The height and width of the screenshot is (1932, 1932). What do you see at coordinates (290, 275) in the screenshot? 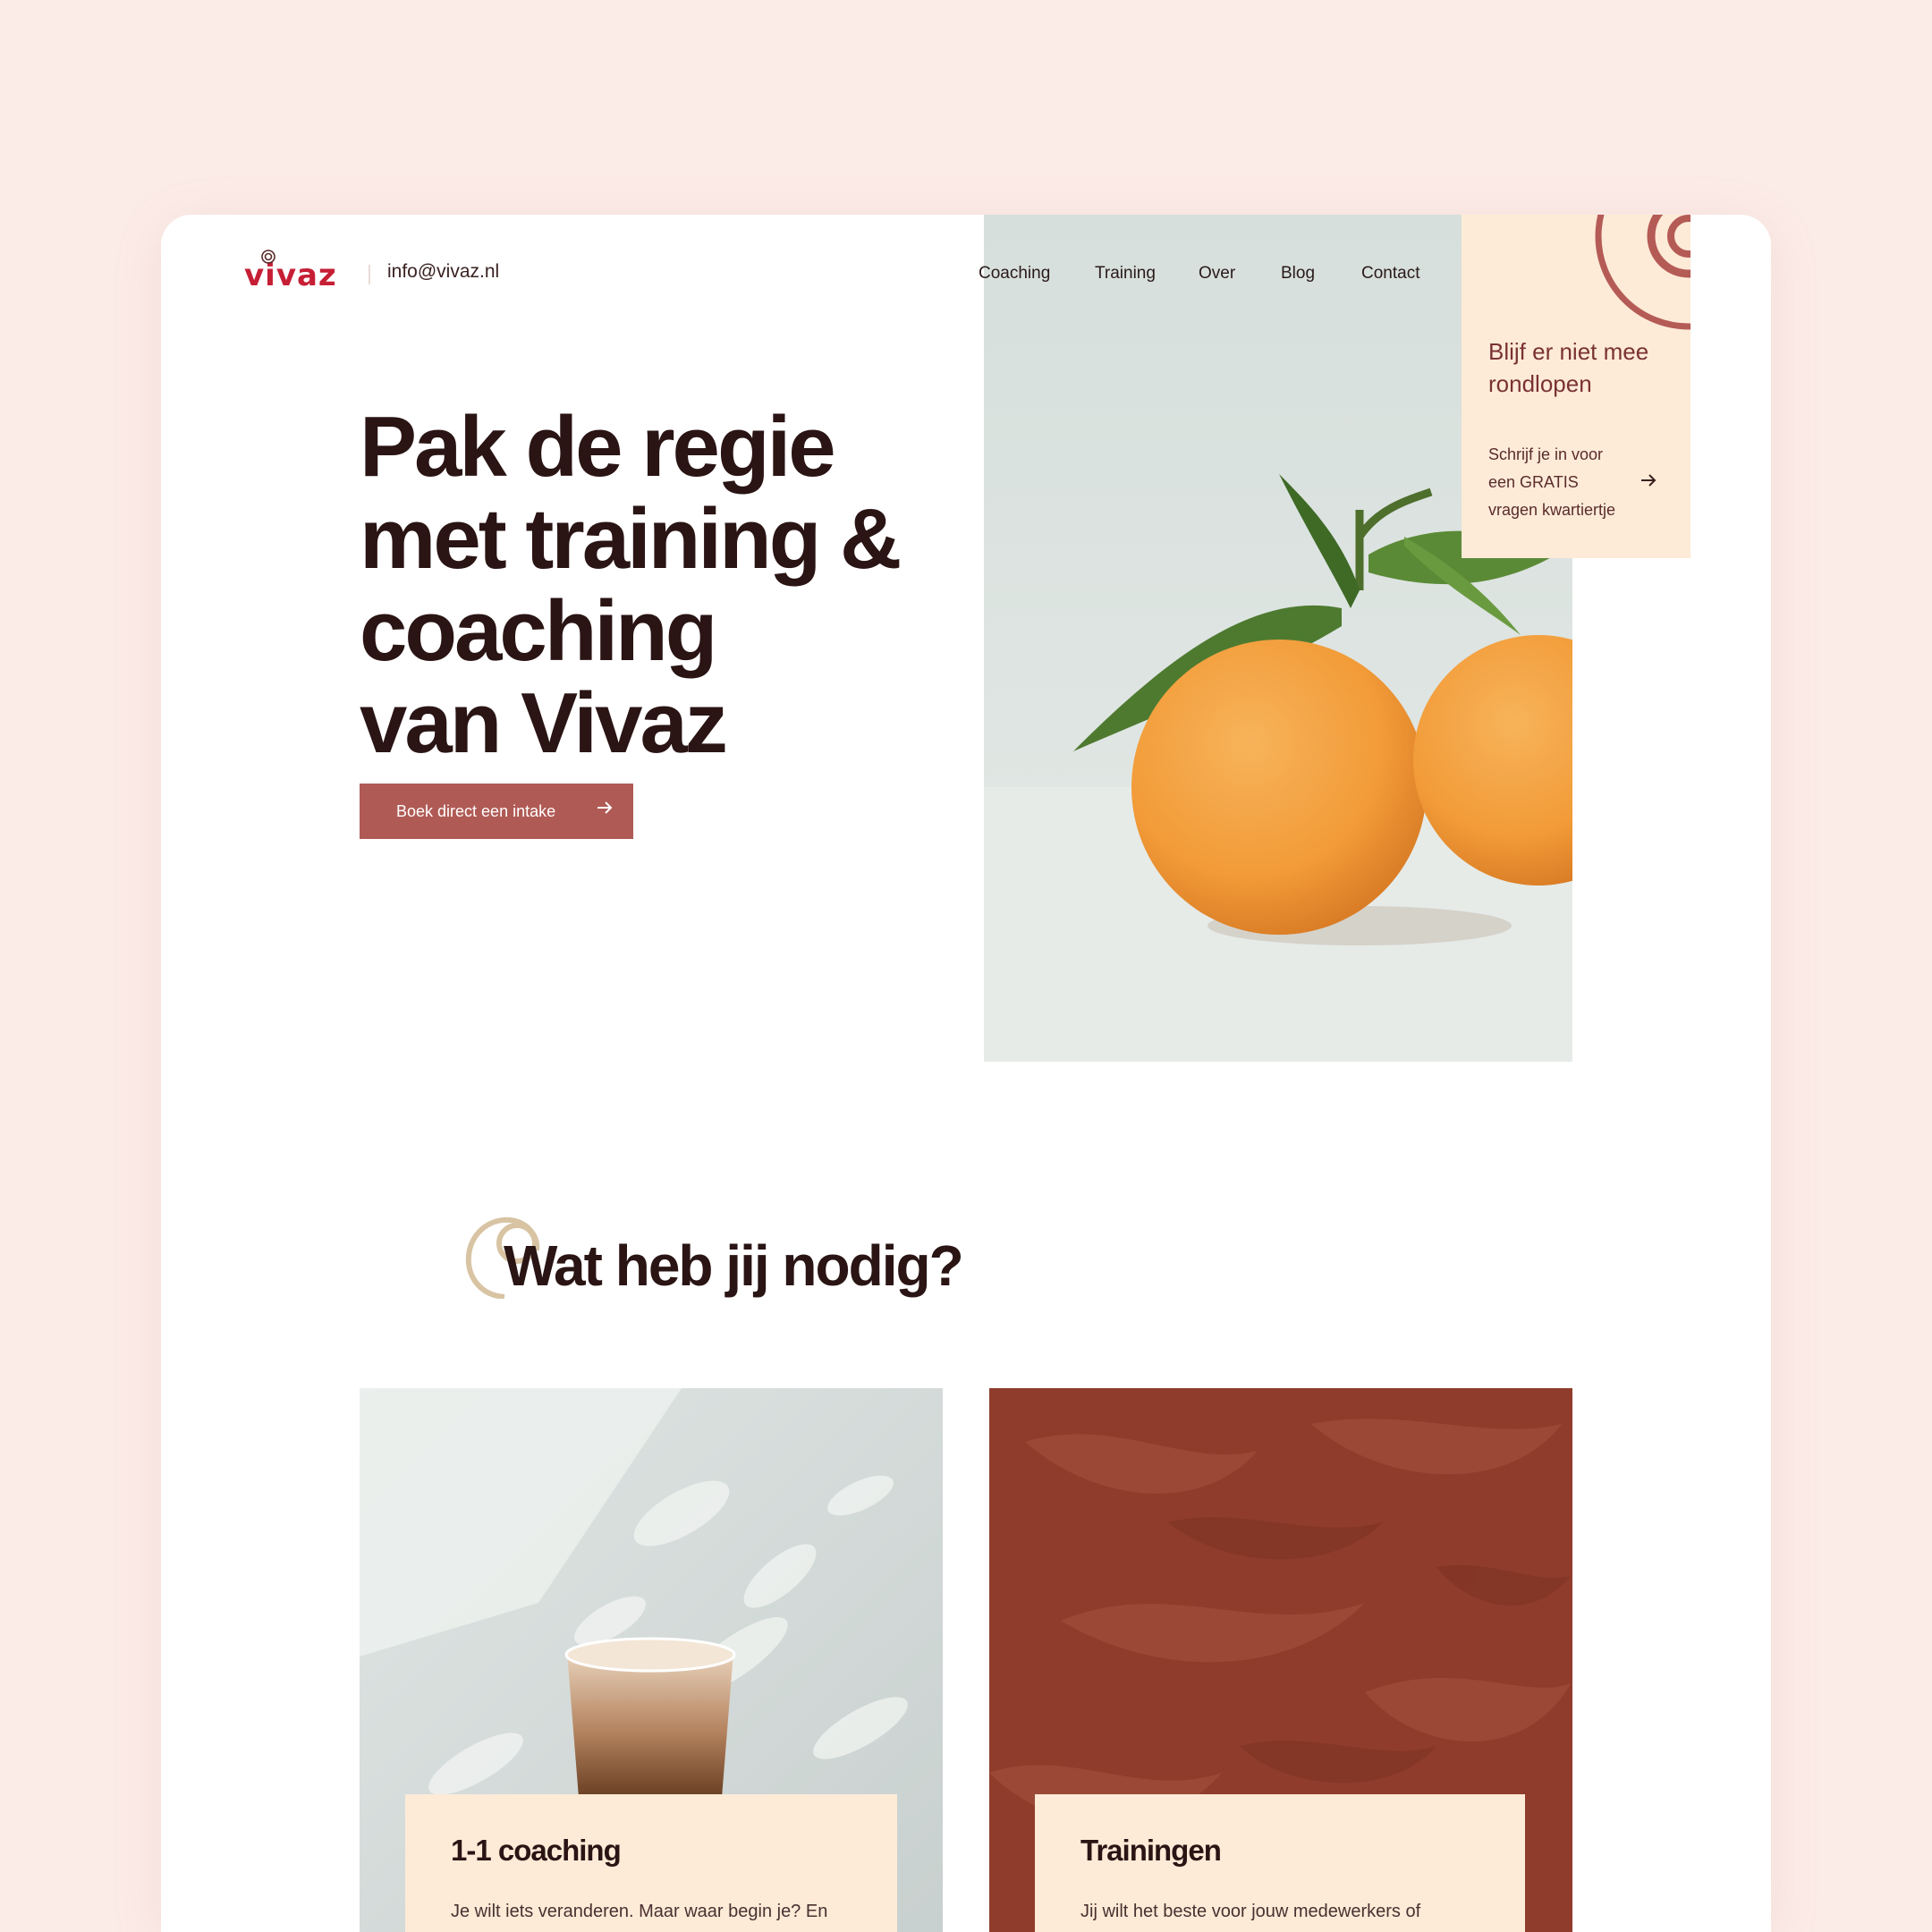
I see `logo-wordmark: vivaz` at bounding box center [290, 275].